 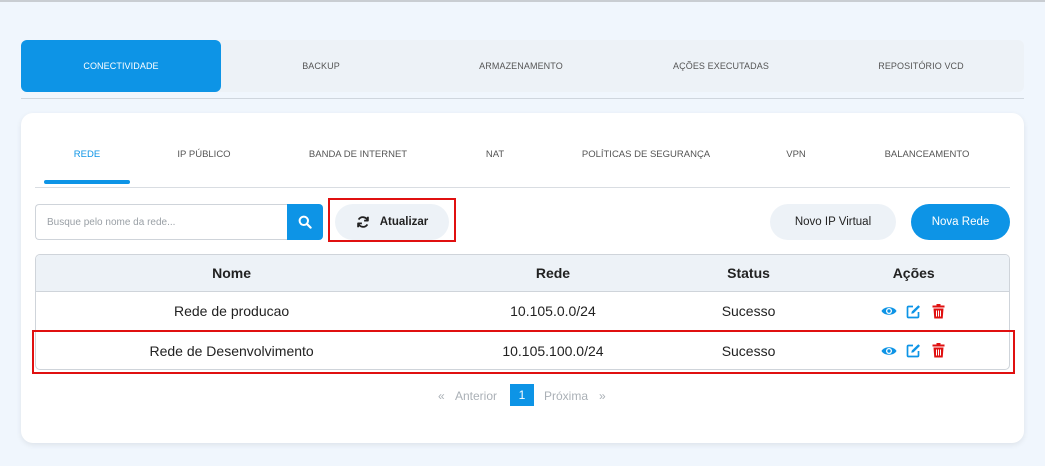 I want to click on search-group, so click(x=179, y=222).